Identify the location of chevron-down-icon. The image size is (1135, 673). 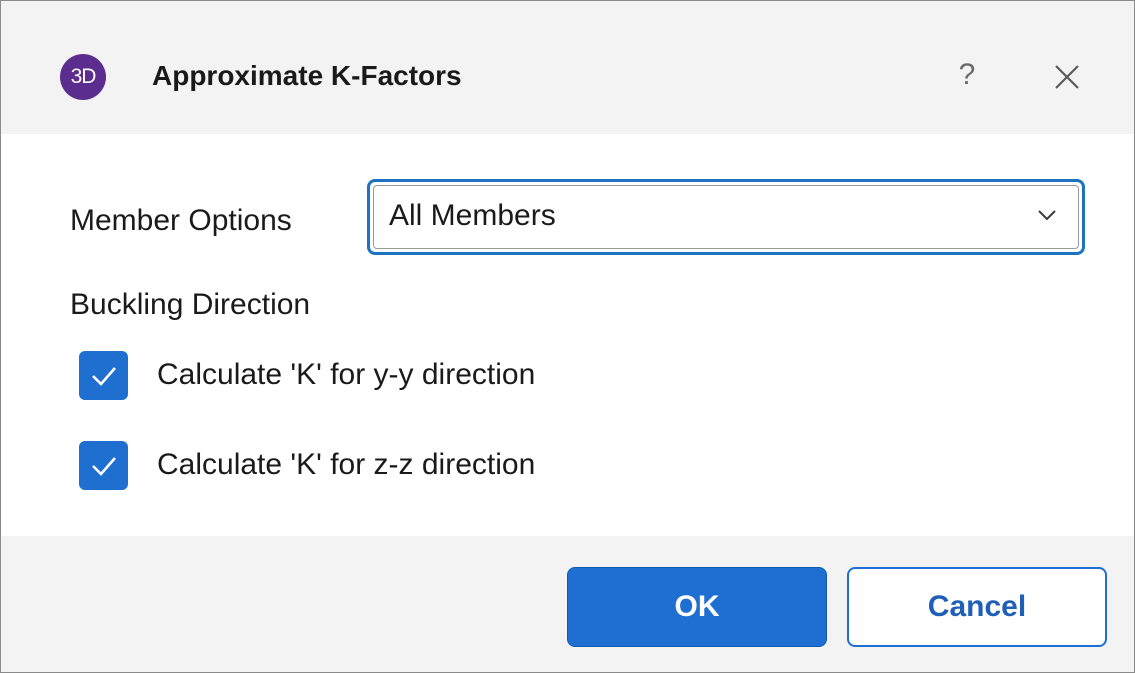
(1047, 215).